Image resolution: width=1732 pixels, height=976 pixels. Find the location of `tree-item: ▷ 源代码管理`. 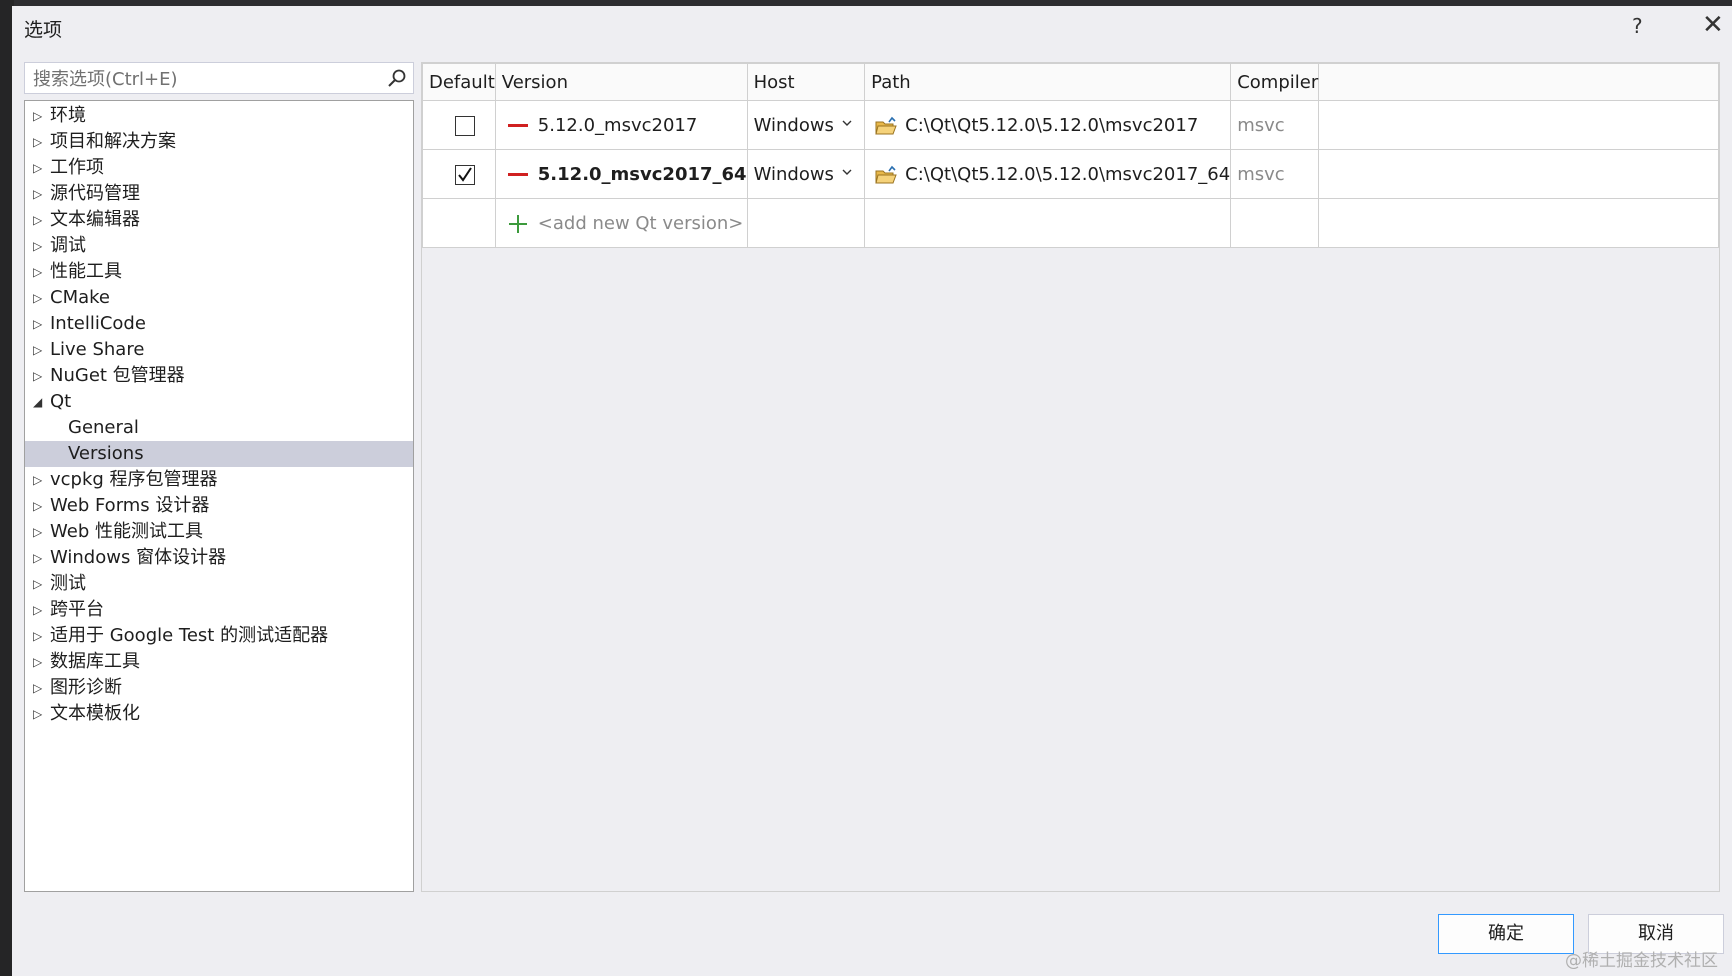

tree-item: ▷ 源代码管理 is located at coordinates (219, 194).